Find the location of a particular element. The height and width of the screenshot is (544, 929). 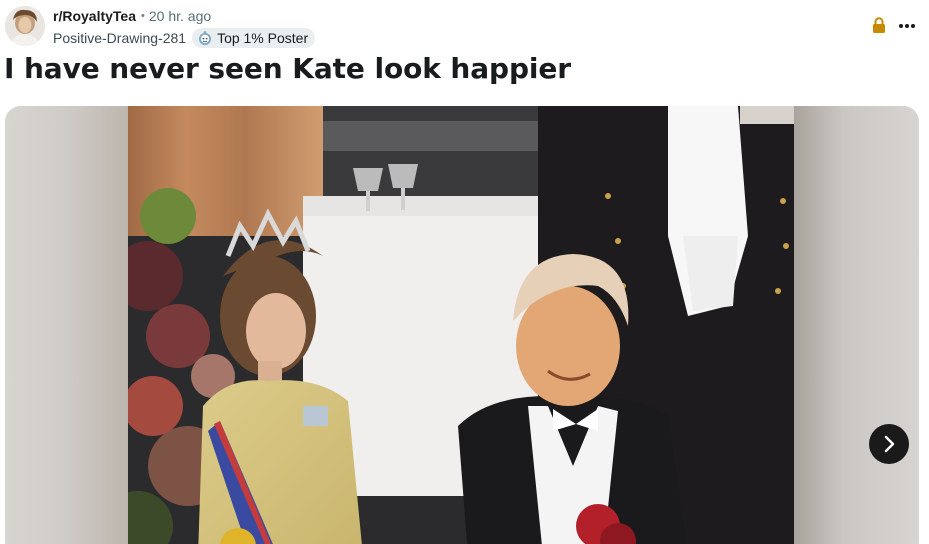

carousel-next-button is located at coordinates (889, 444).